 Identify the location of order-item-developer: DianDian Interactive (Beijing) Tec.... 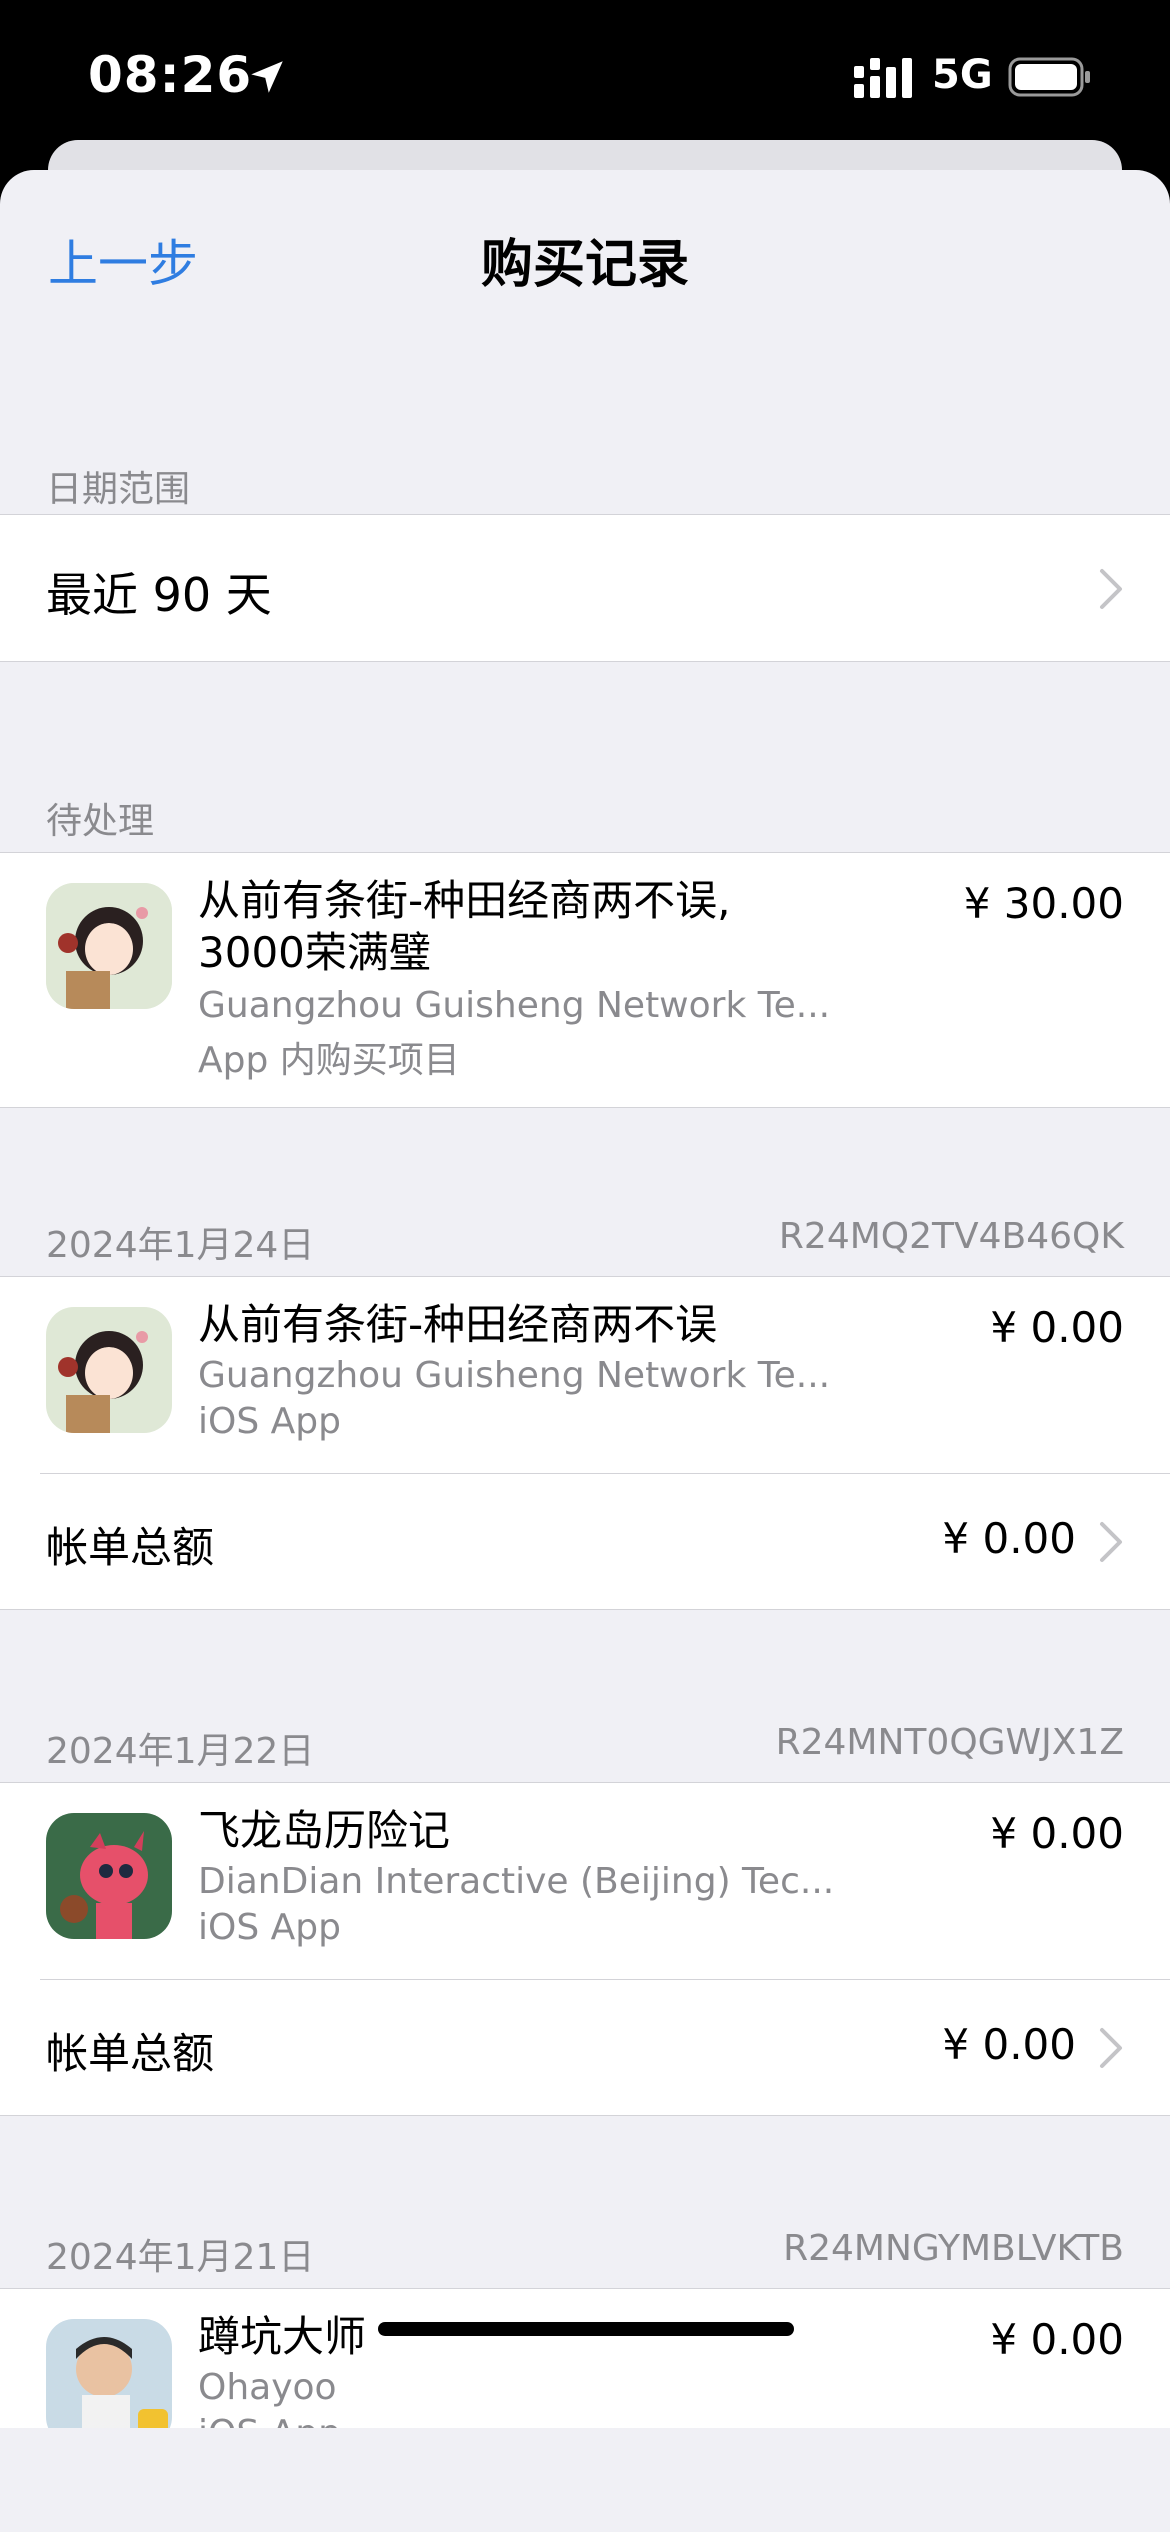
(516, 1881).